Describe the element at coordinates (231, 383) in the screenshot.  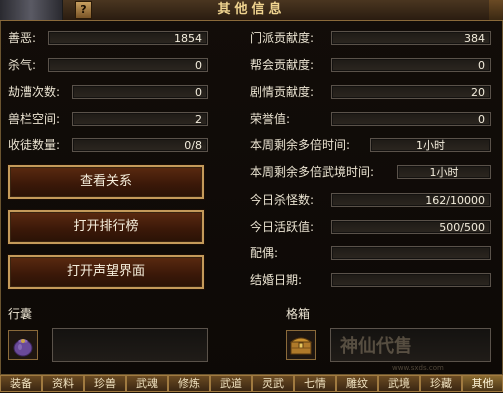
I see `tab-martial-way: 武道` at that location.